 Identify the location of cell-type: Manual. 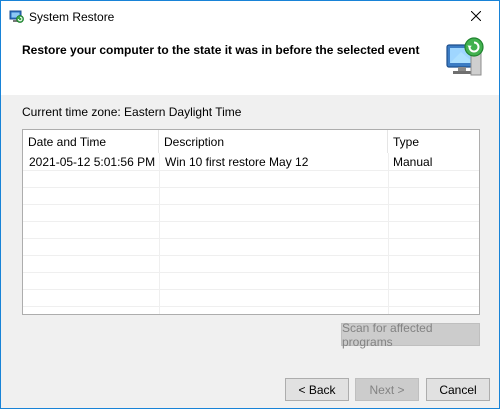
(413, 162).